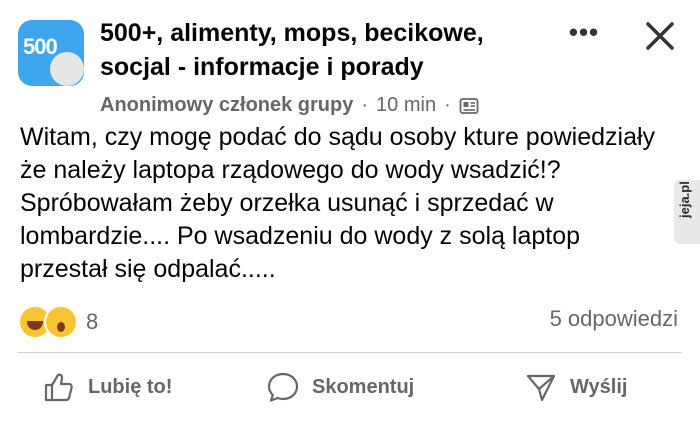  What do you see at coordinates (541, 388) in the screenshot?
I see `send-icon` at bounding box center [541, 388].